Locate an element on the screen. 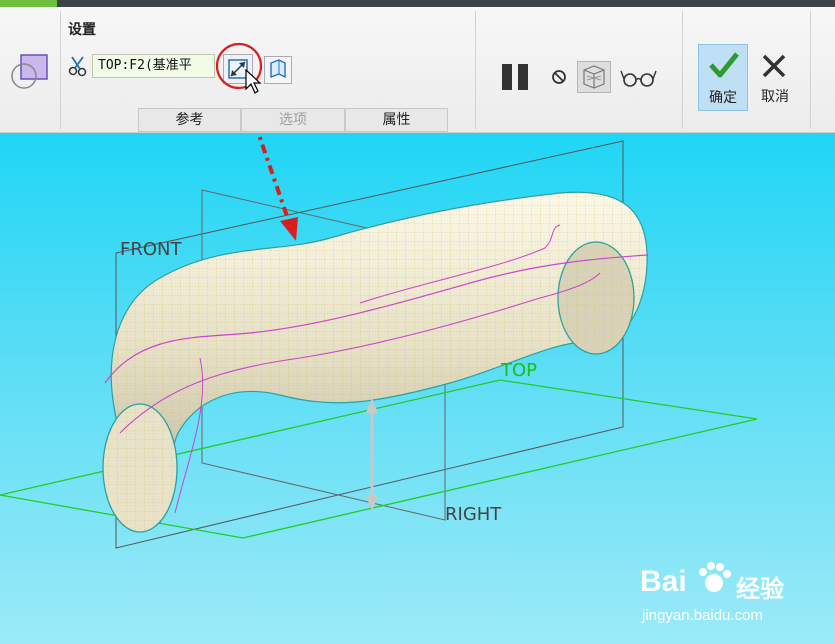 This screenshot has width=835, height=644. checkmark-icon is located at coordinates (724, 65).